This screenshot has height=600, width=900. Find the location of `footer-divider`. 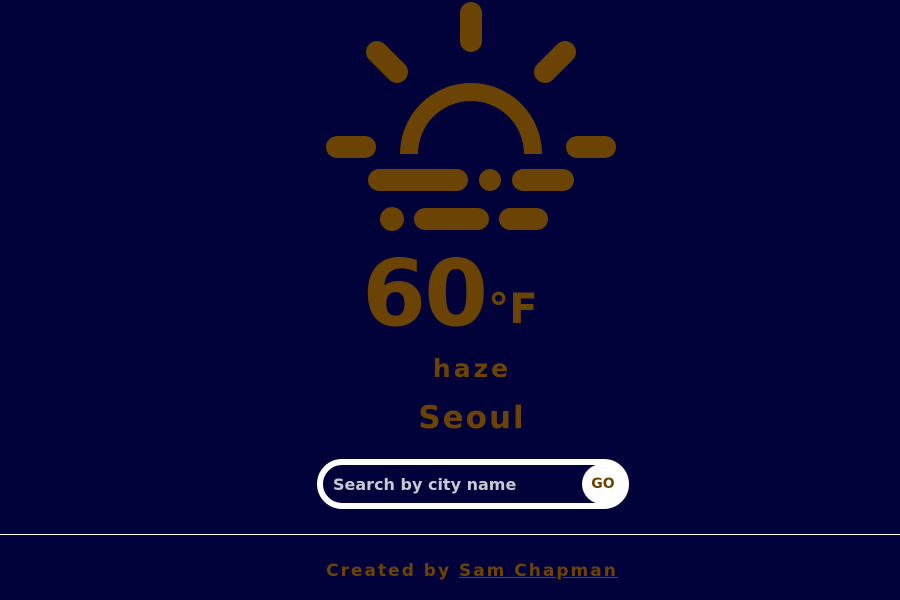

footer-divider is located at coordinates (450, 534).